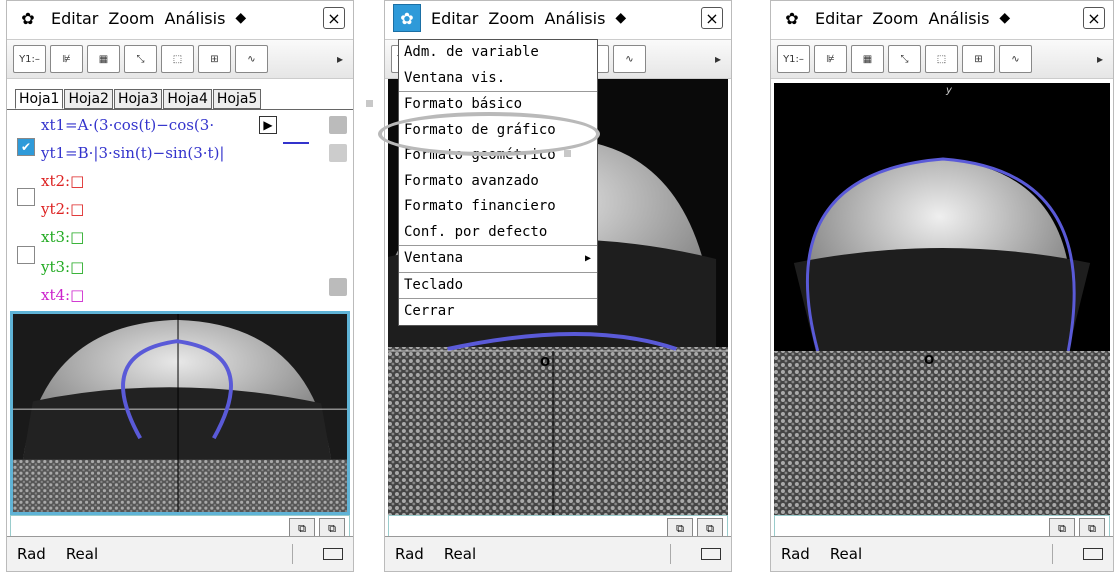 The image size is (1114, 572). I want to click on tab-hoja1: Hoja1, so click(39, 99).